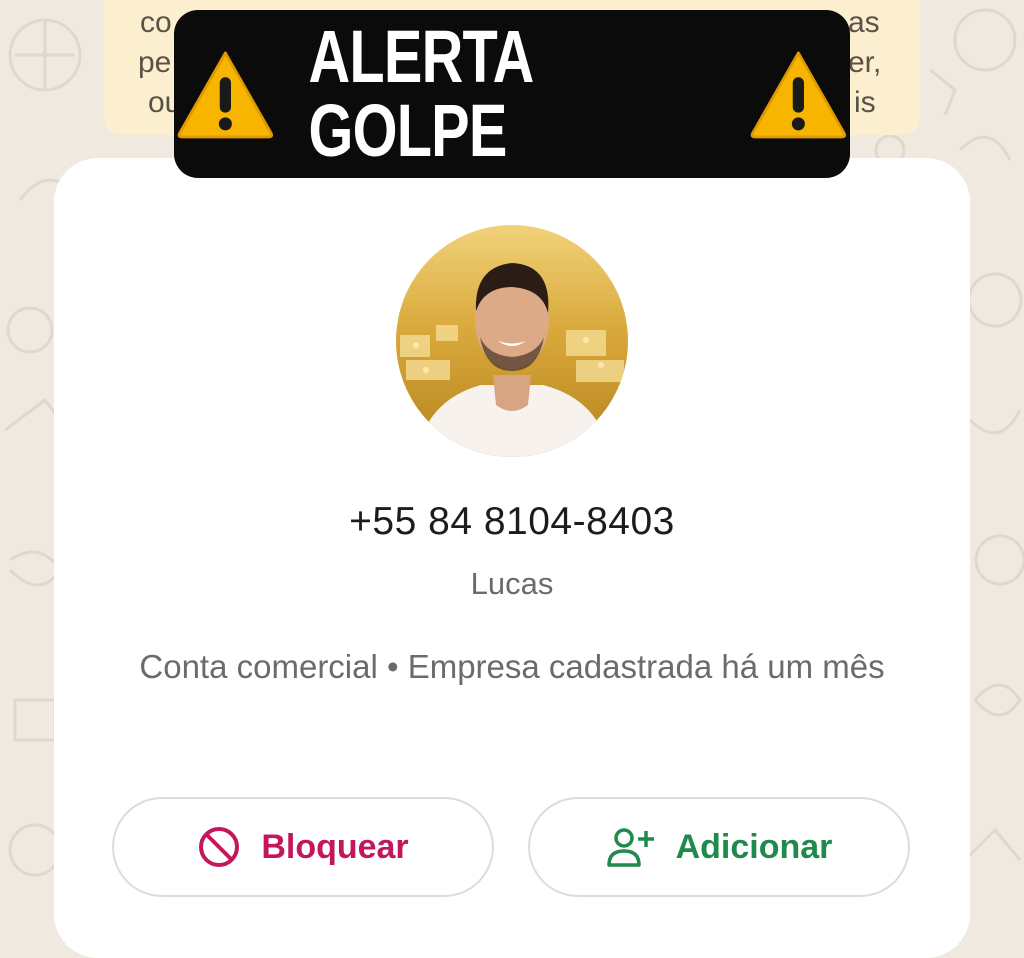 The width and height of the screenshot is (1024, 958). Describe the element at coordinates (155, 62) in the screenshot. I see `notice-fragment: pe` at that location.